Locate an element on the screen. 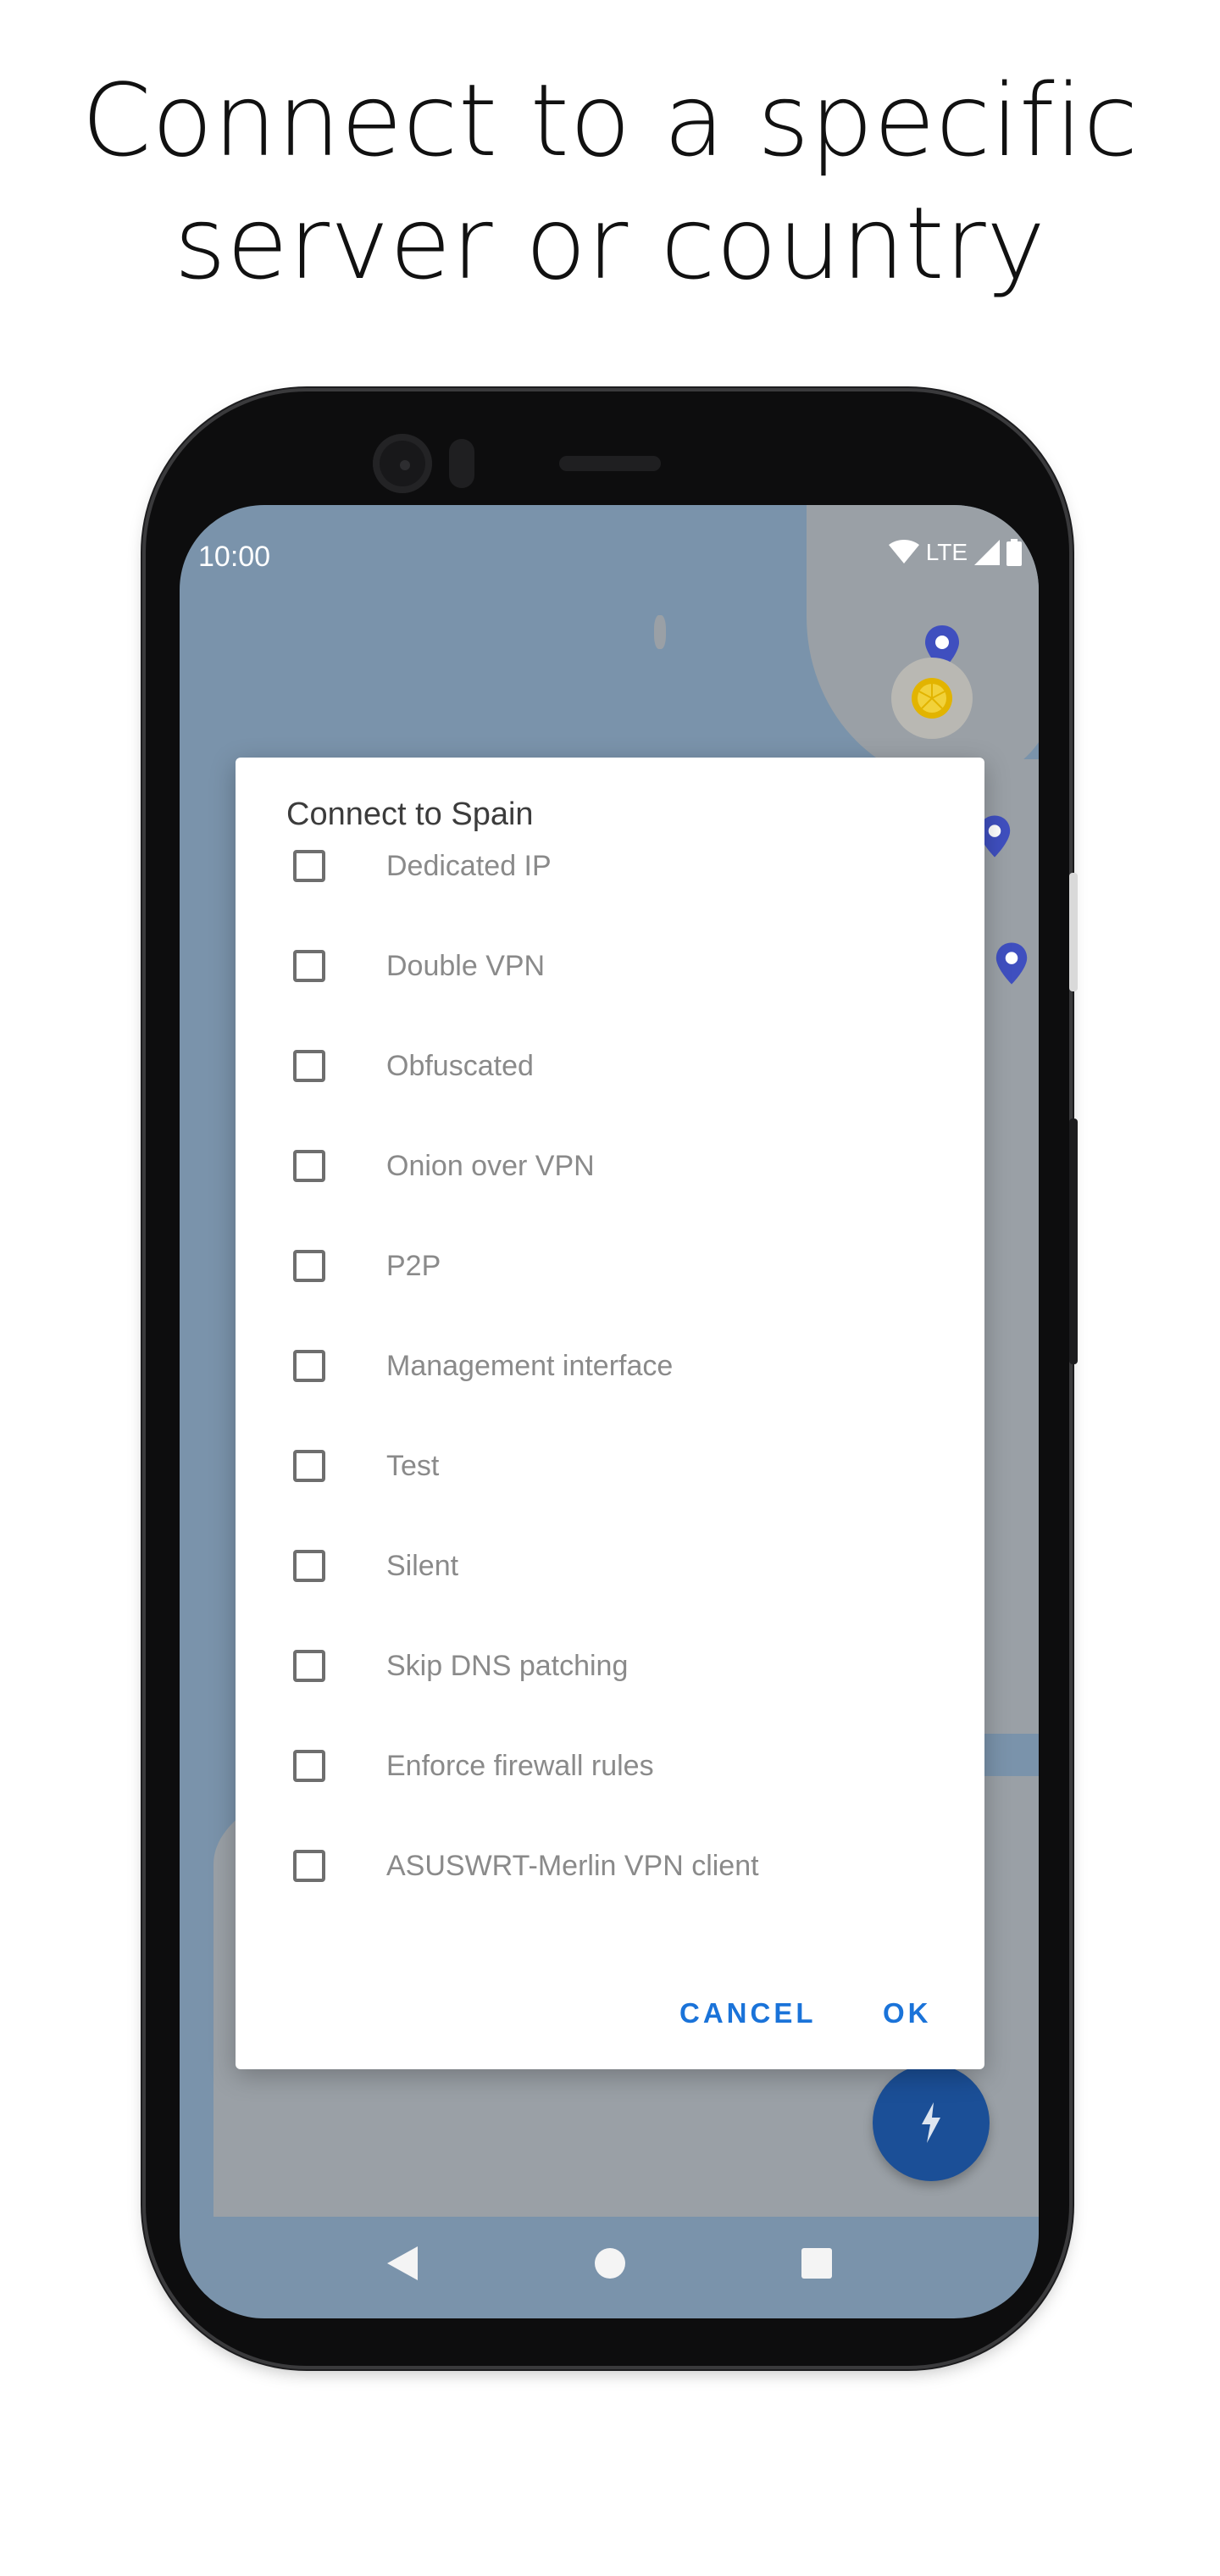  camera-sensor is located at coordinates (461, 463).